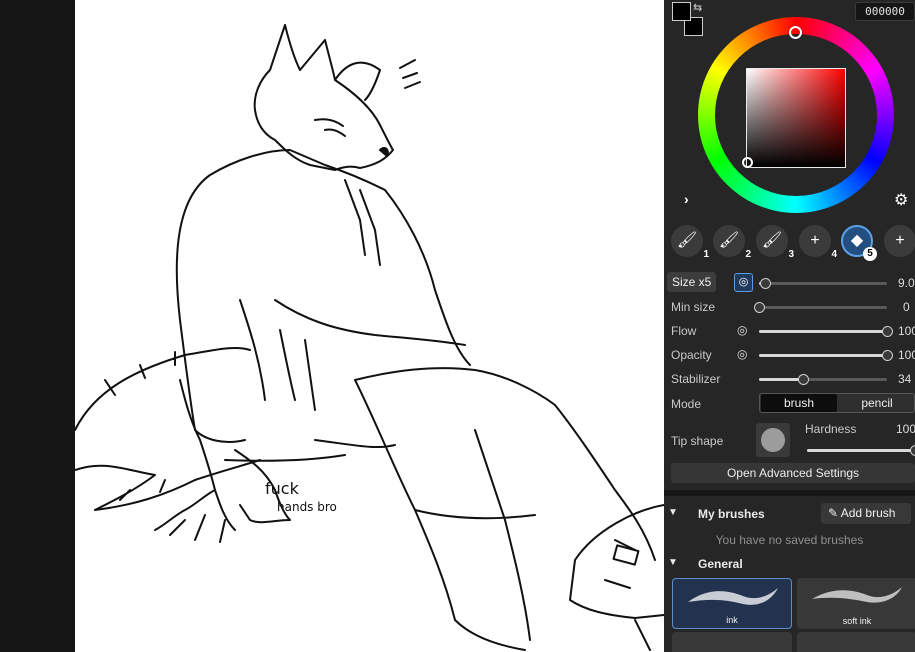 The image size is (915, 652). I want to click on brush-plus-icon: ✎, so click(833, 513).